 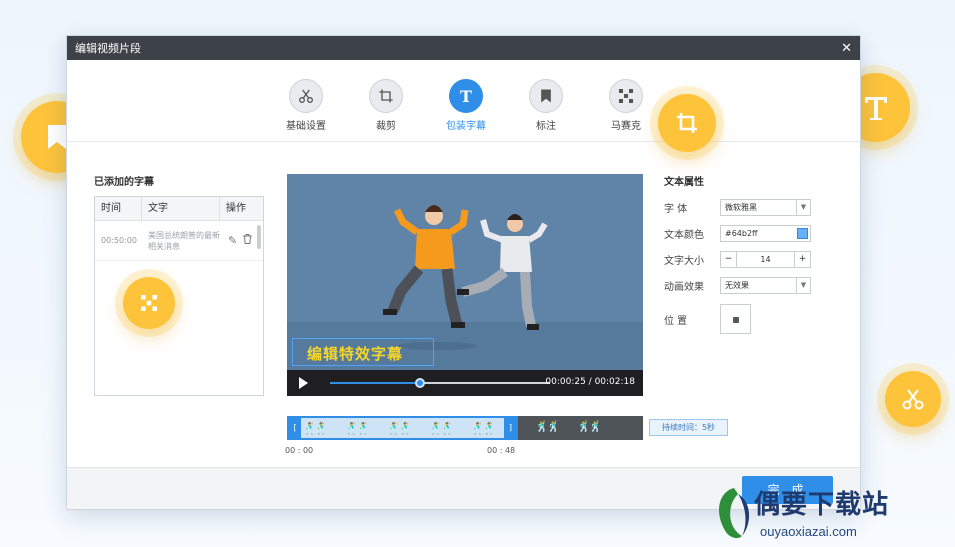 I want to click on props-heading: 文本属性, so click(x=684, y=182).